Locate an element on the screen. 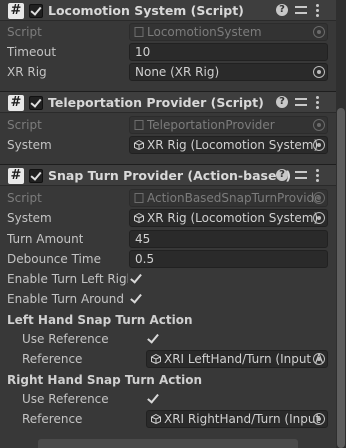  field-value: LocomotionSystem is located at coordinates (204, 32).